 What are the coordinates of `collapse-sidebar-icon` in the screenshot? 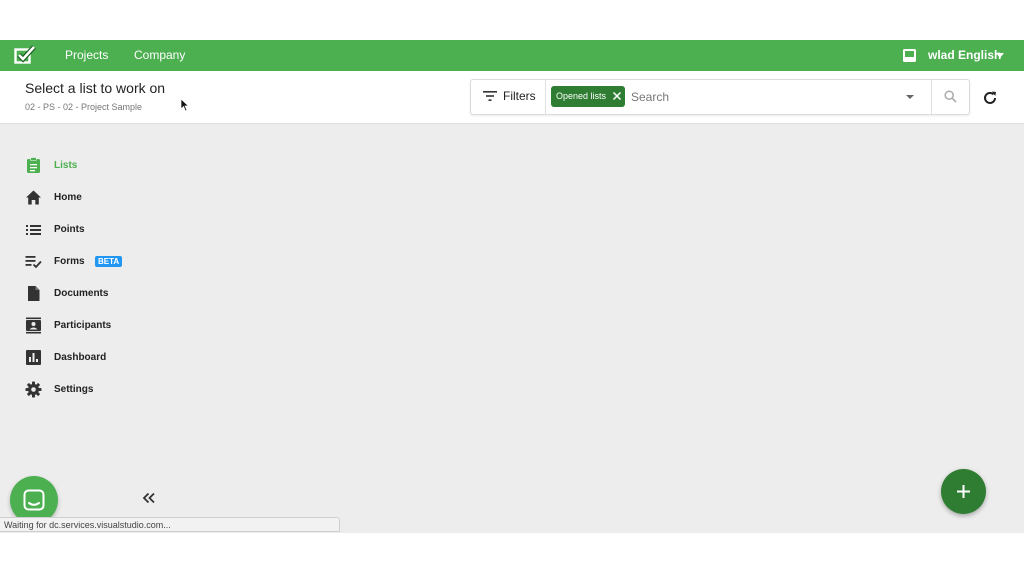 It's located at (149, 498).